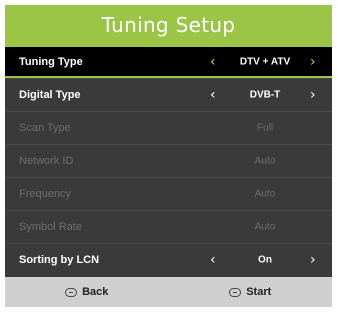 Image resolution: width=337 pixels, height=312 pixels. Describe the element at coordinates (45, 128) in the screenshot. I see `setting-label: Scan Type` at that location.